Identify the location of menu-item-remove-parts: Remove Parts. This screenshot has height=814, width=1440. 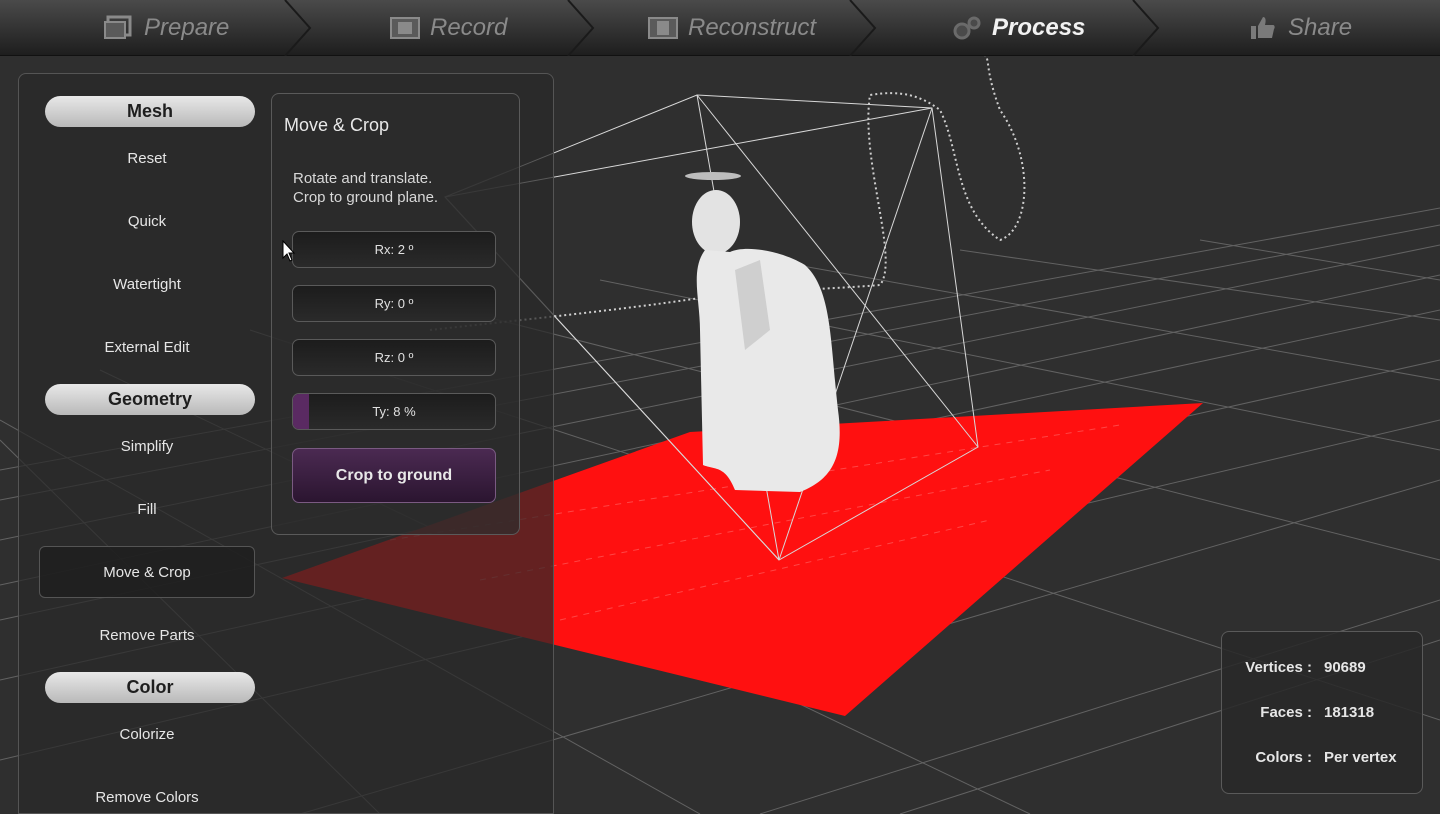
(147, 635).